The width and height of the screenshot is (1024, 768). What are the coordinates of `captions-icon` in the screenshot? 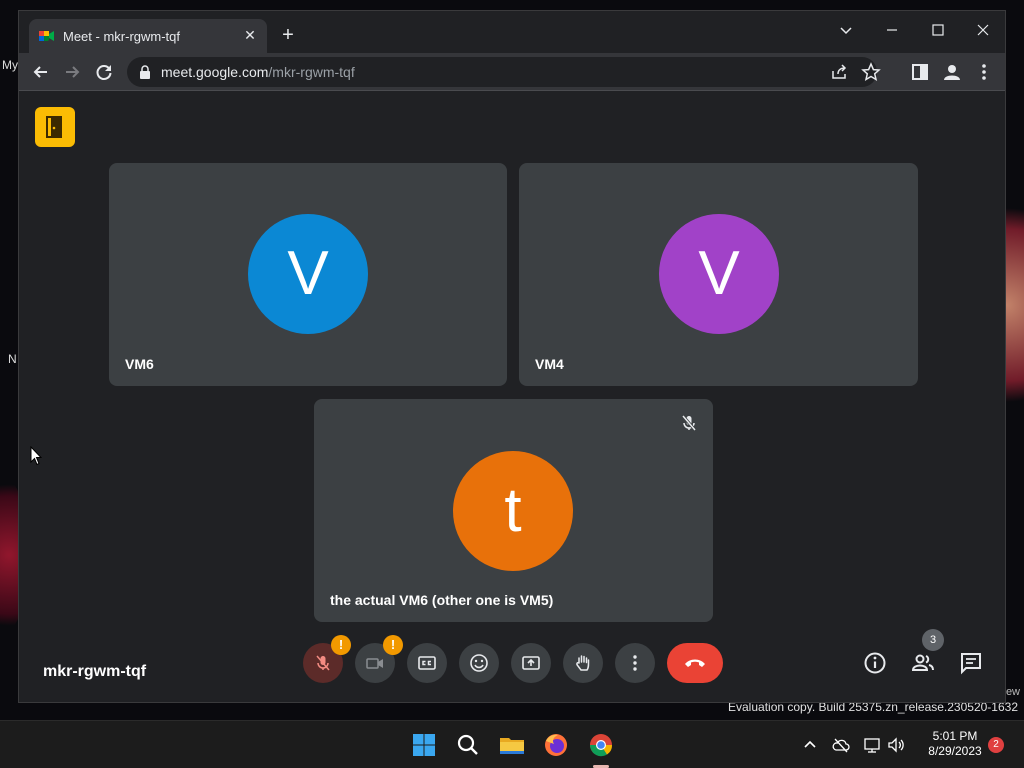 It's located at (427, 663).